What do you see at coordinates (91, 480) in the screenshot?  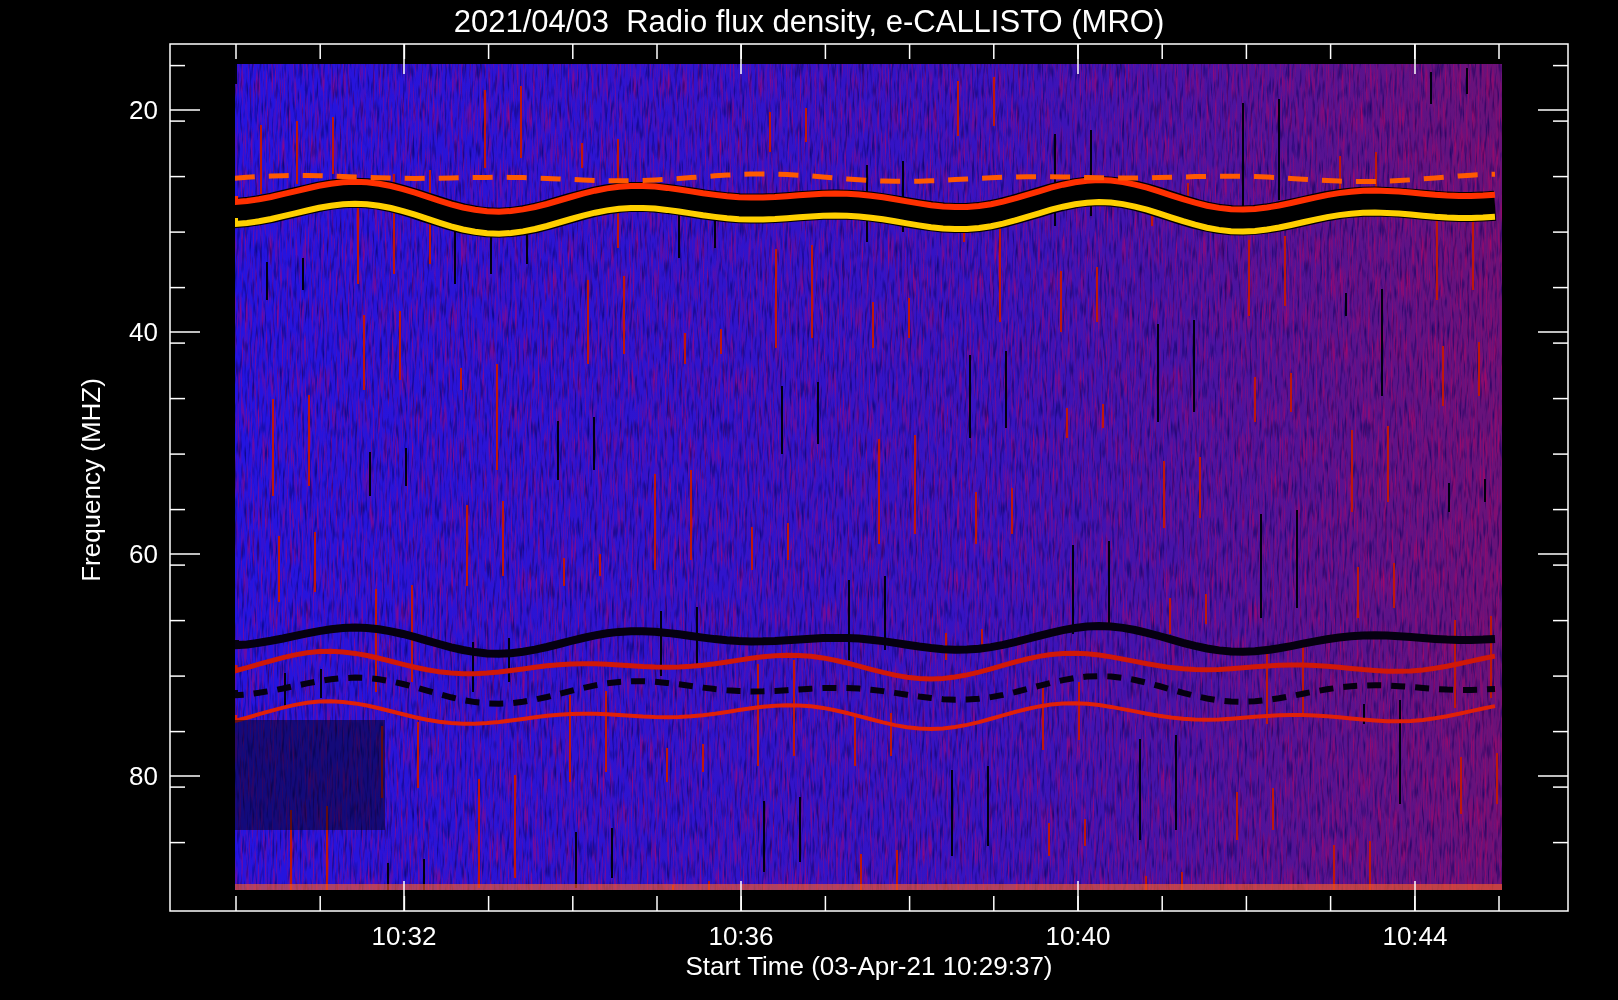 I see `y-axis-title: Frequency (MHZ)` at bounding box center [91, 480].